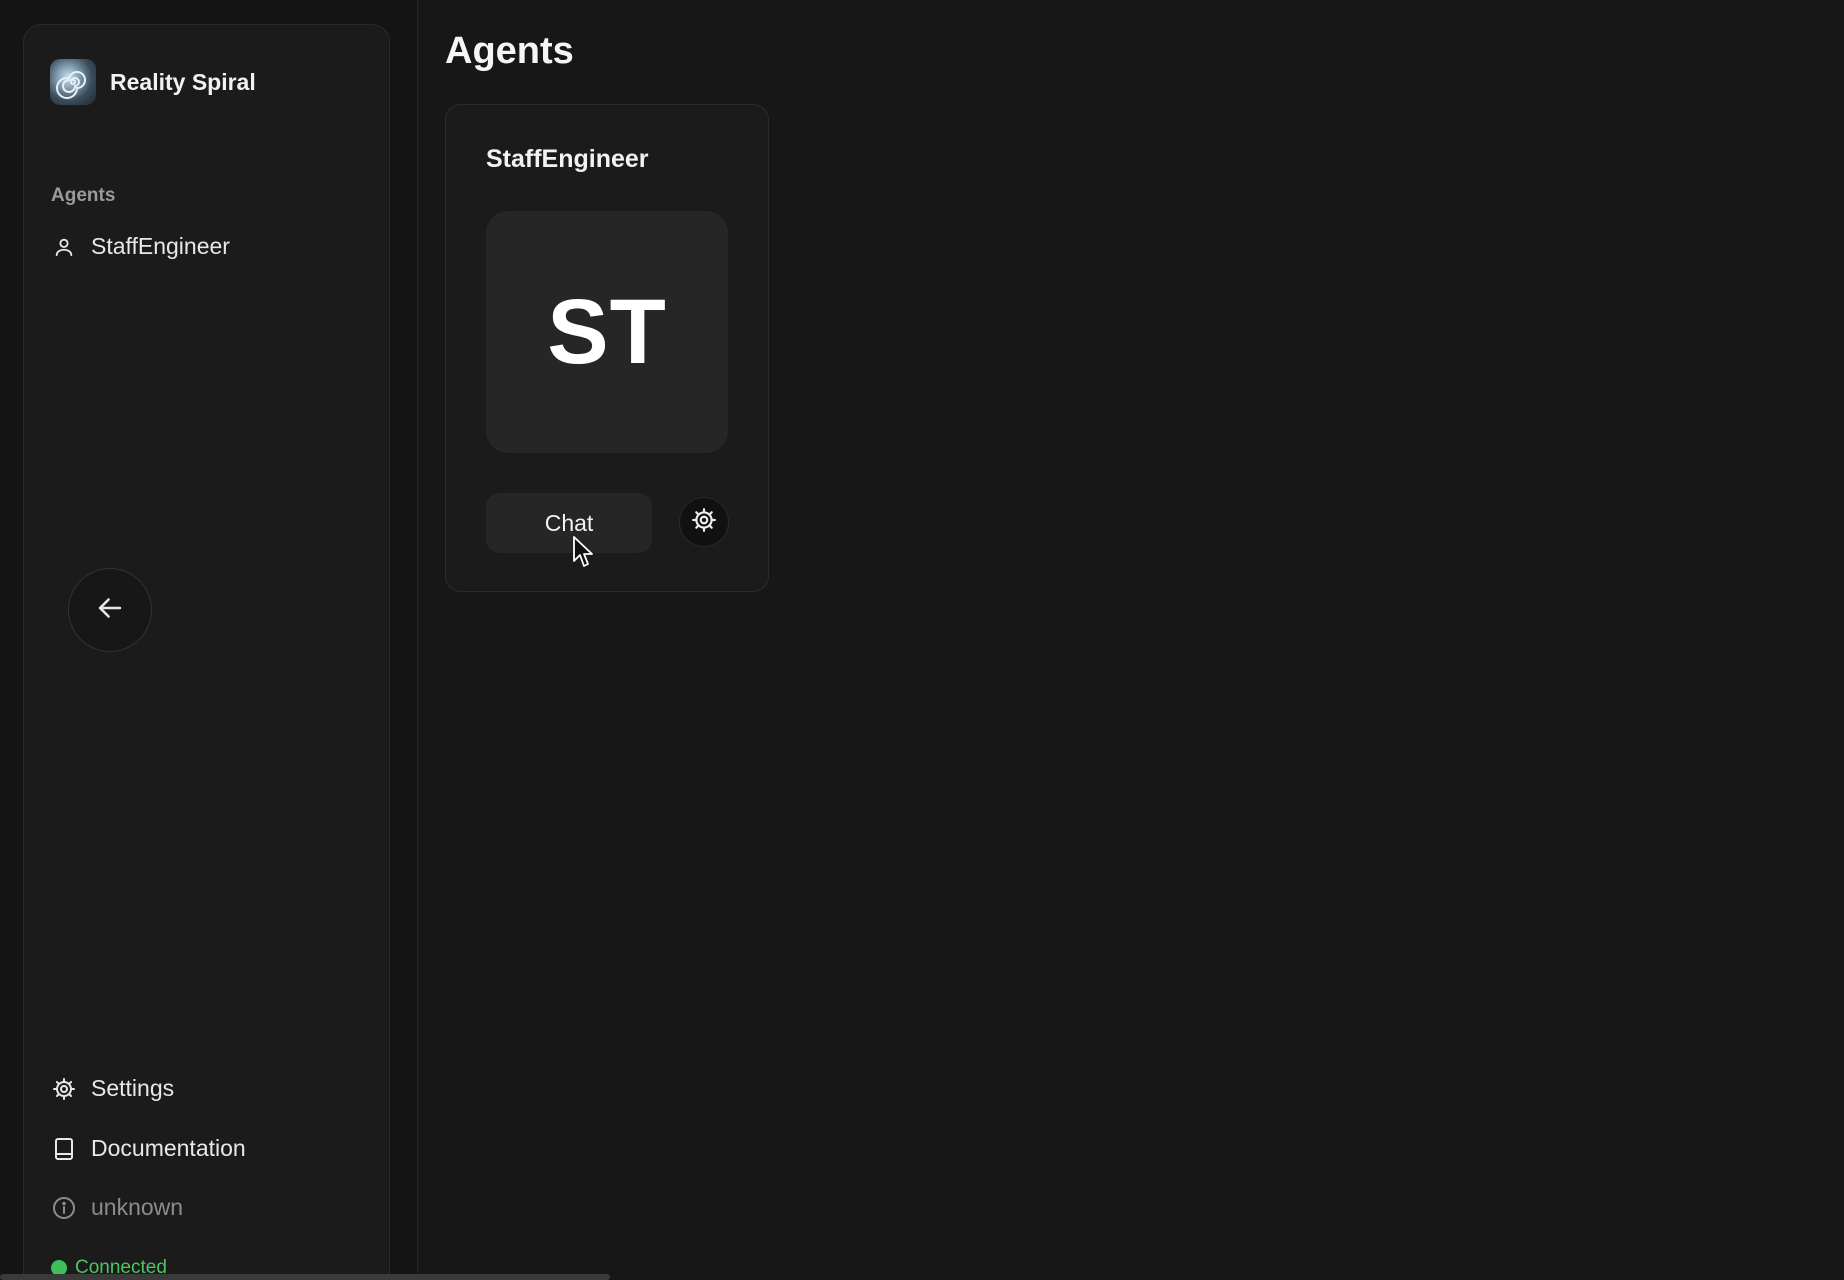  Describe the element at coordinates (64, 247) in the screenshot. I see `user-icon` at that location.